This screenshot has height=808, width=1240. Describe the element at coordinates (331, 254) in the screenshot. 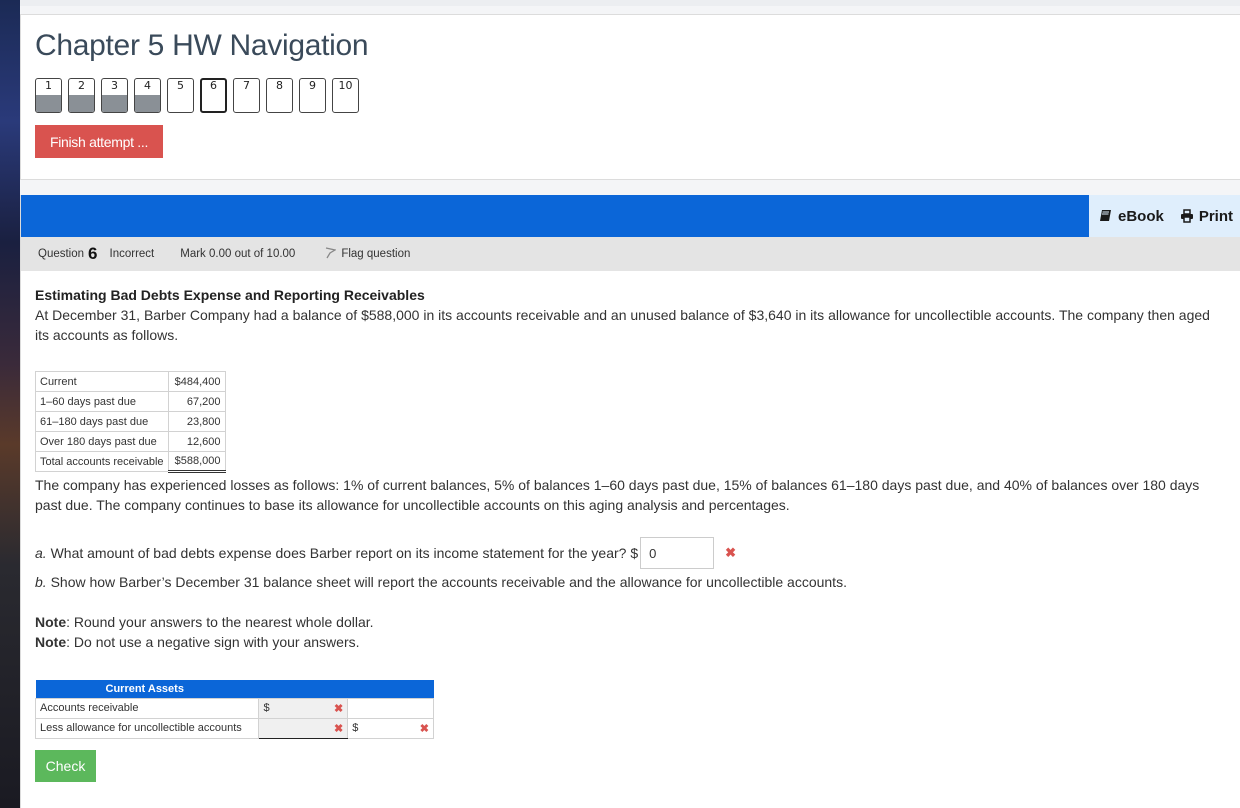

I see `flag-icon` at that location.